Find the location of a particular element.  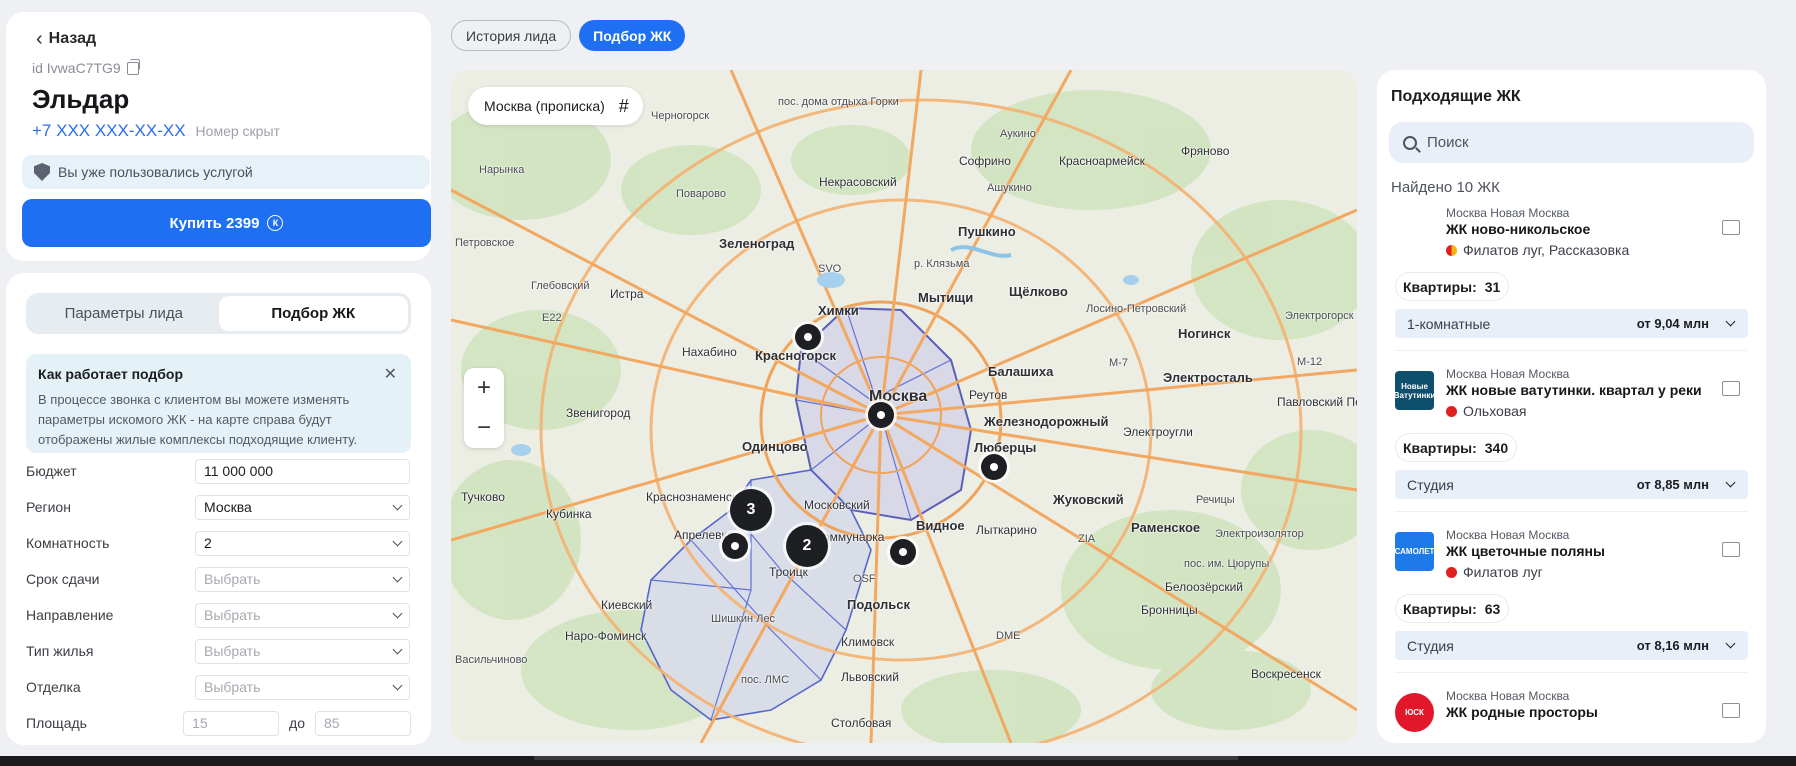

zoom-out-button: − is located at coordinates (484, 428).